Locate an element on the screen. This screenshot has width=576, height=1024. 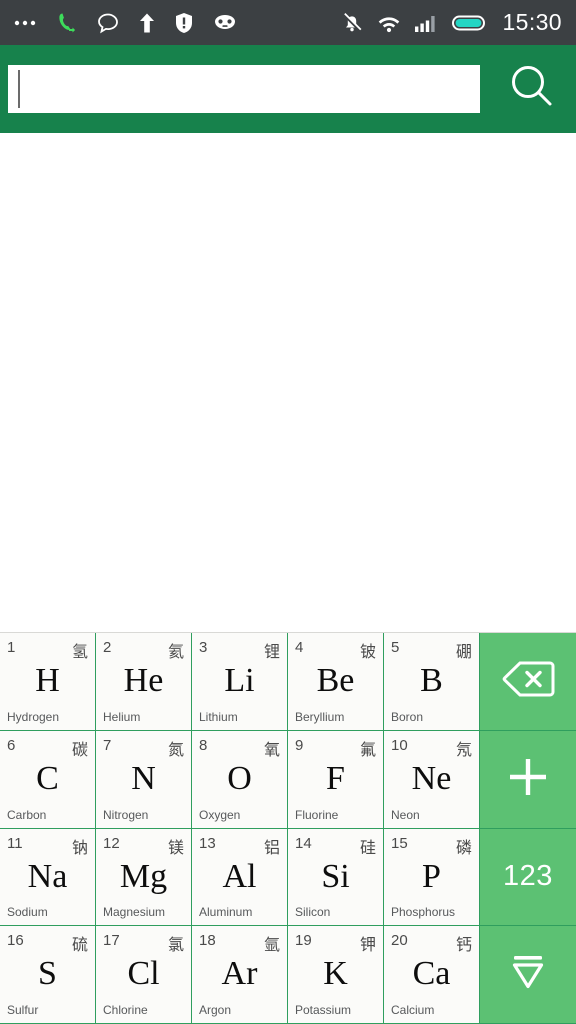
element-symbol: He is located at coordinates (143, 680).